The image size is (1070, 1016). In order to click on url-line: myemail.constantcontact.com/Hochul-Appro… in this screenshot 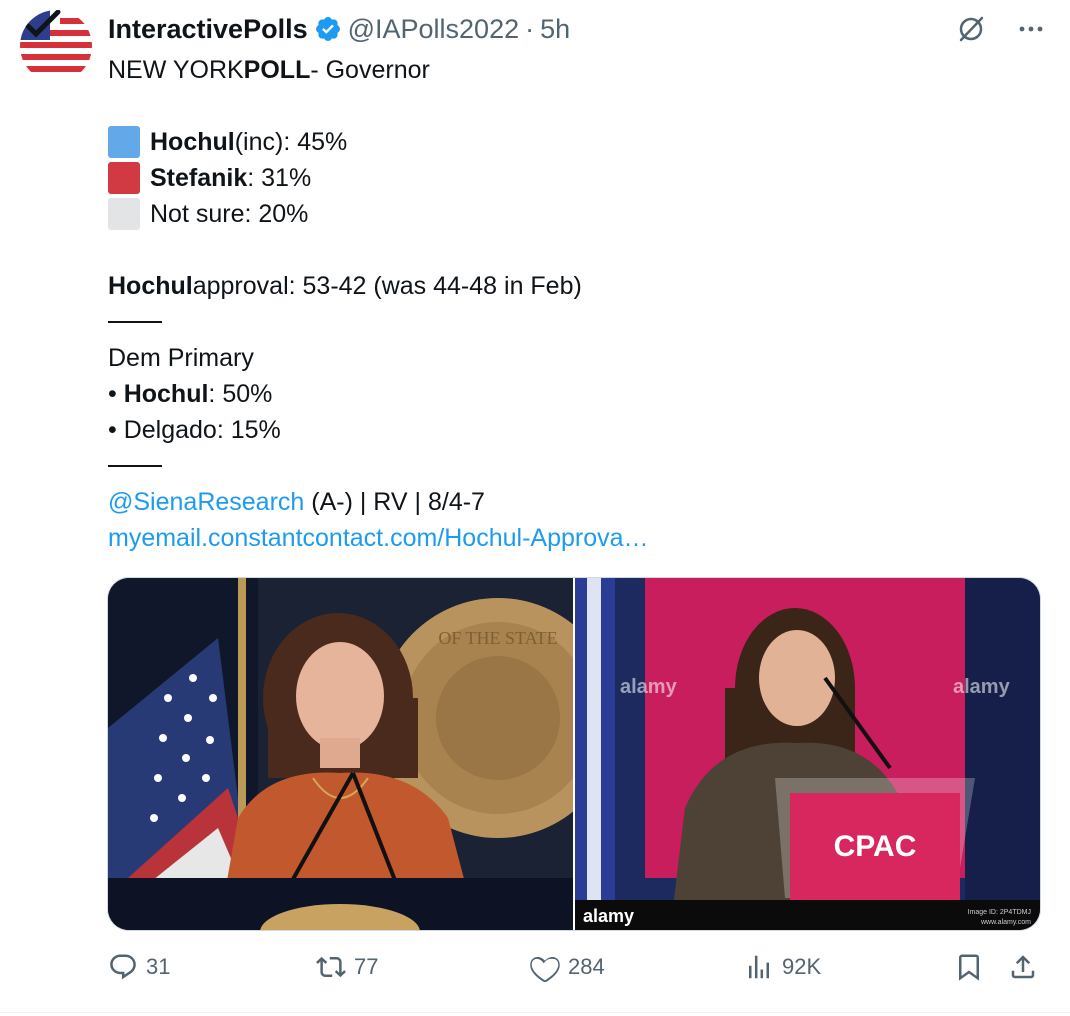, I will do `click(568, 538)`.